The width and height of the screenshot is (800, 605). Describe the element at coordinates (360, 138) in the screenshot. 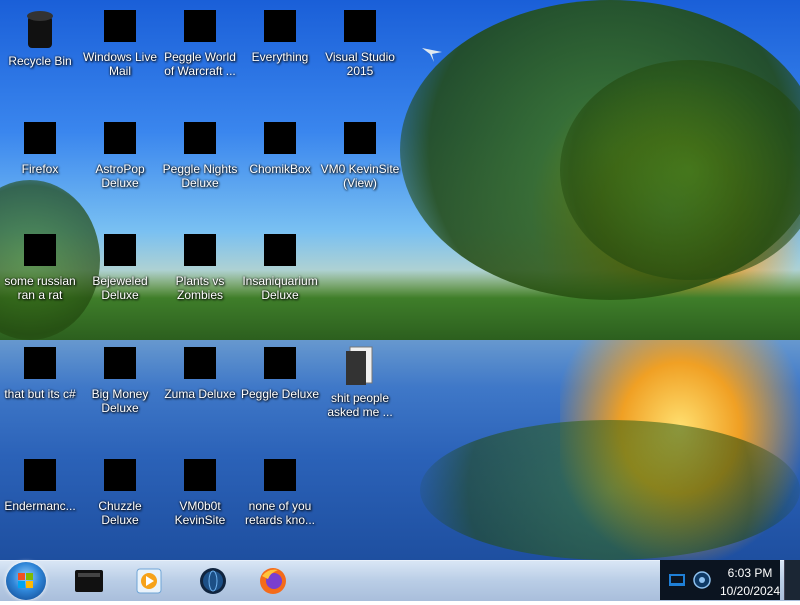

I see `document-icon` at that location.